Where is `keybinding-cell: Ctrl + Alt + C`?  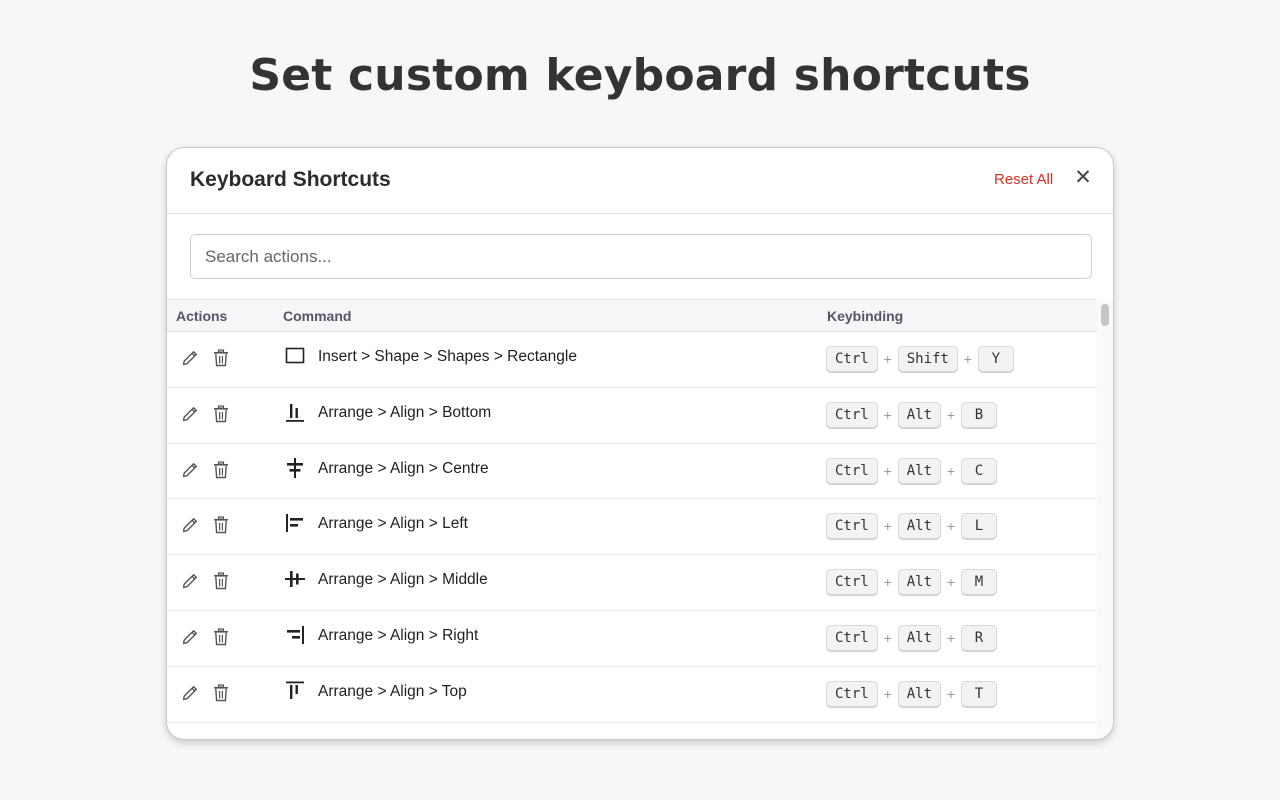
keybinding-cell: Ctrl + Alt + C is located at coordinates (957, 472).